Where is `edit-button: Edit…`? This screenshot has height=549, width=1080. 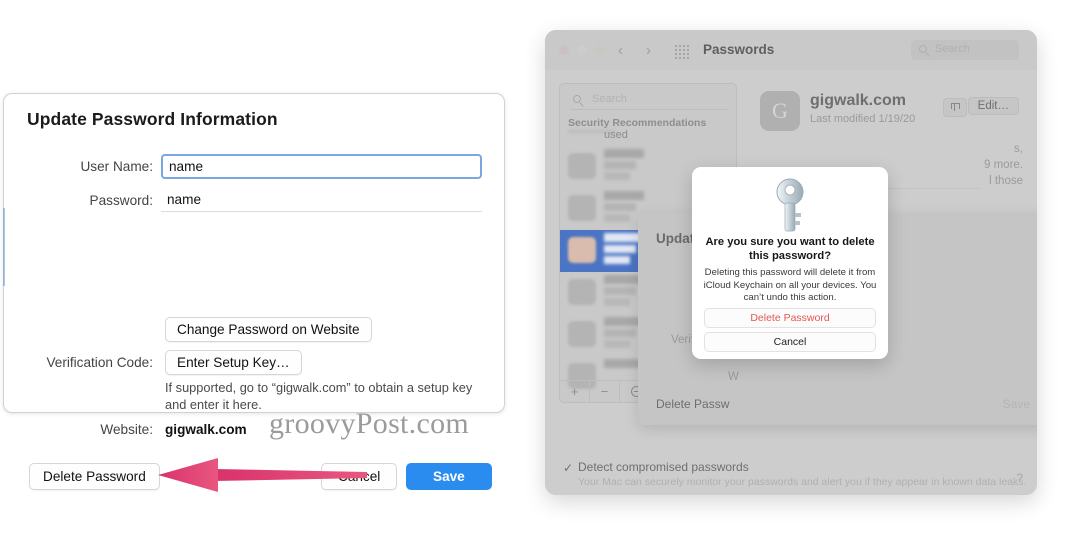
edit-button: Edit… is located at coordinates (993, 106).